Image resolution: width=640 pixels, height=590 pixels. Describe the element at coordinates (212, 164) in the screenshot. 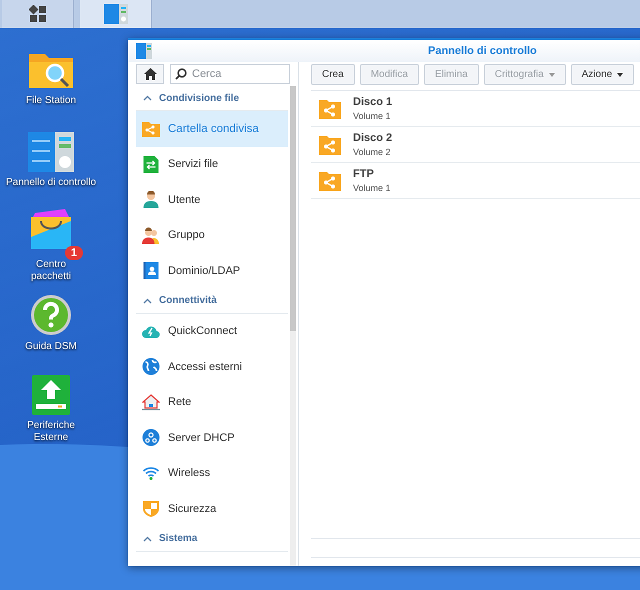

I see `sidebar-item: Servizi file` at that location.